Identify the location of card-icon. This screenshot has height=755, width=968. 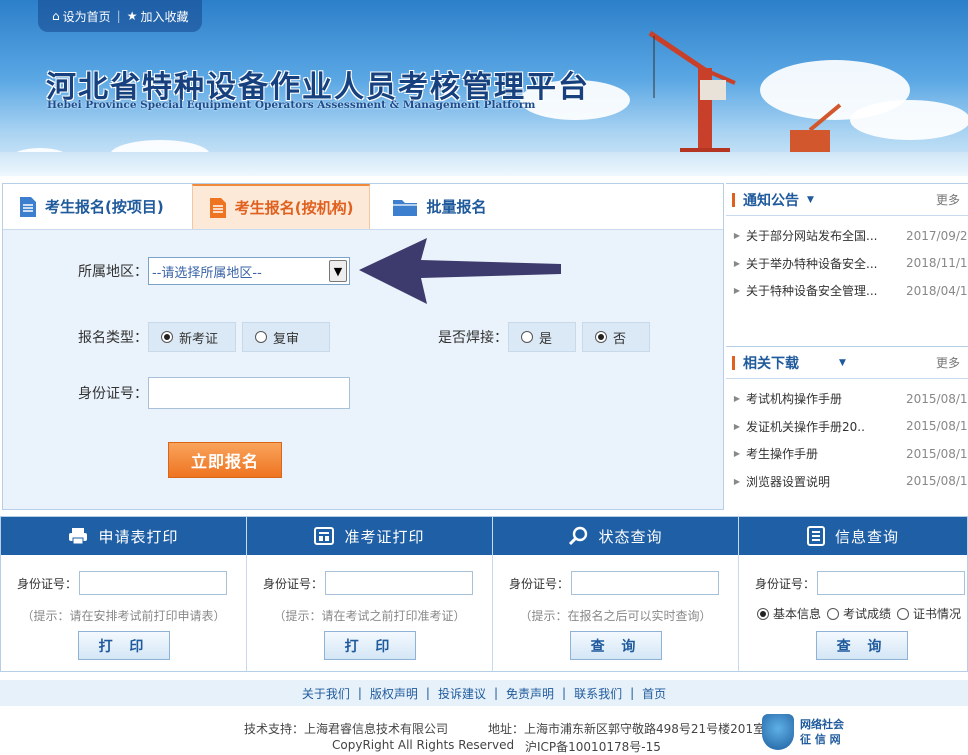
(324, 536).